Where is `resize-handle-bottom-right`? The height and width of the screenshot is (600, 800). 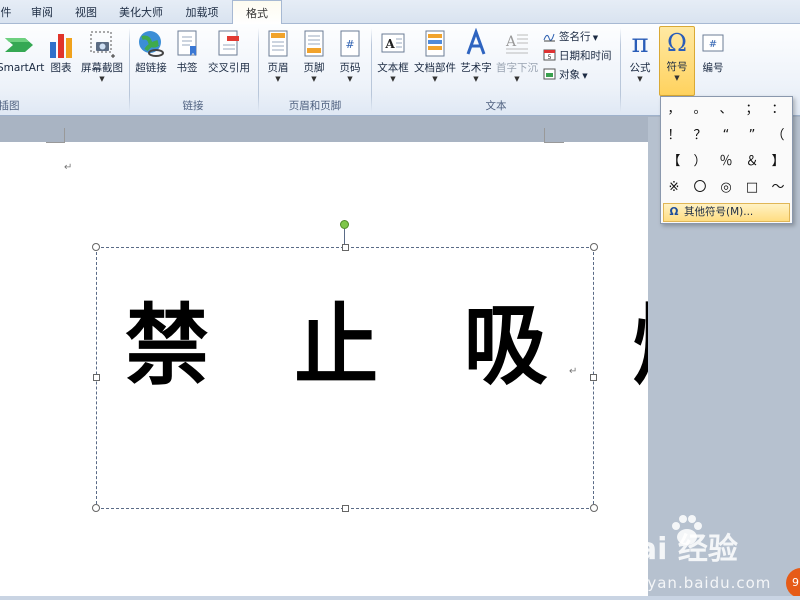 resize-handle-bottom-right is located at coordinates (594, 508).